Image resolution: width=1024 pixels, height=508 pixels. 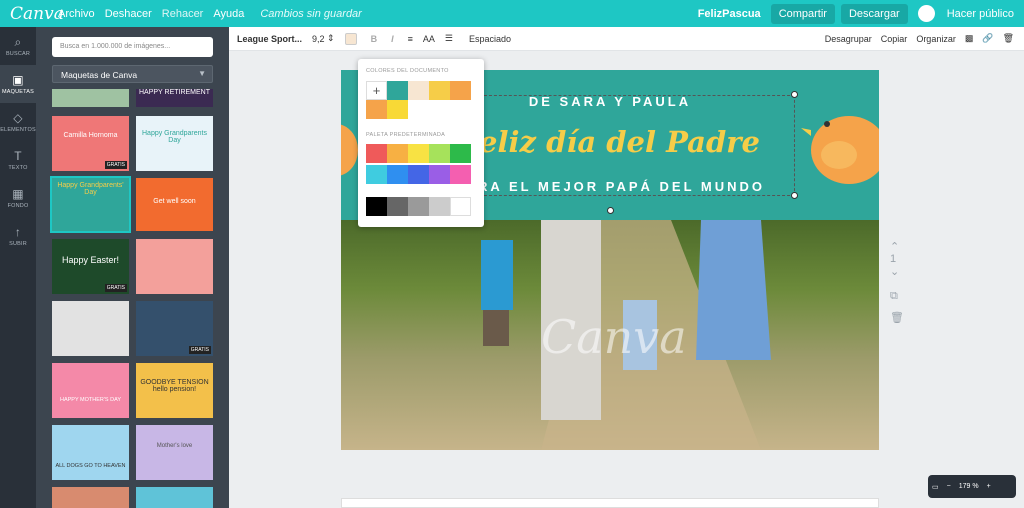 What do you see at coordinates (1008, 38) in the screenshot?
I see `trash-icon: 🗑` at bounding box center [1008, 38].